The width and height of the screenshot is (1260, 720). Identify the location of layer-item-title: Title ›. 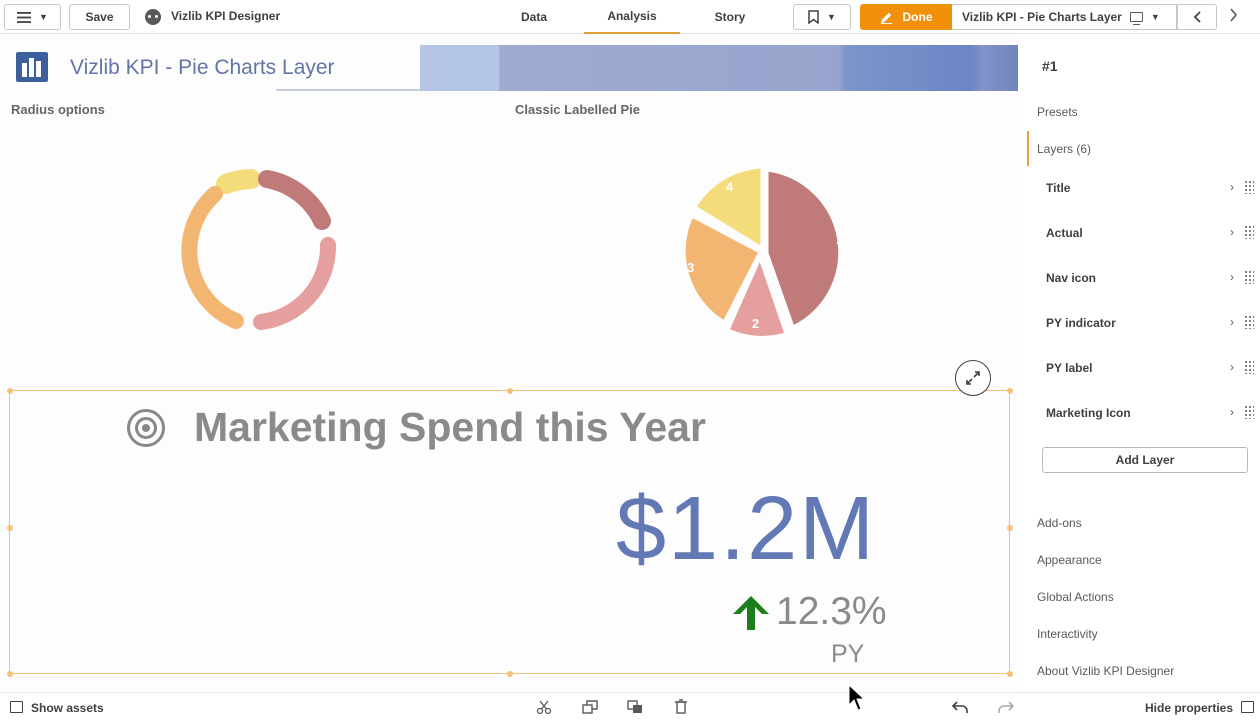
(1150, 189).